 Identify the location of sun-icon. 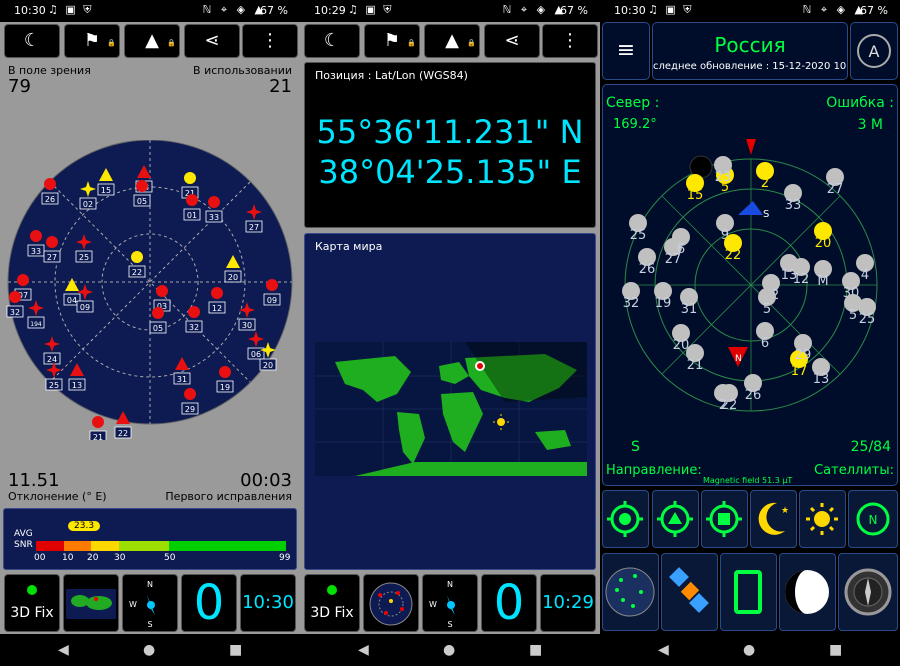
(822, 519).